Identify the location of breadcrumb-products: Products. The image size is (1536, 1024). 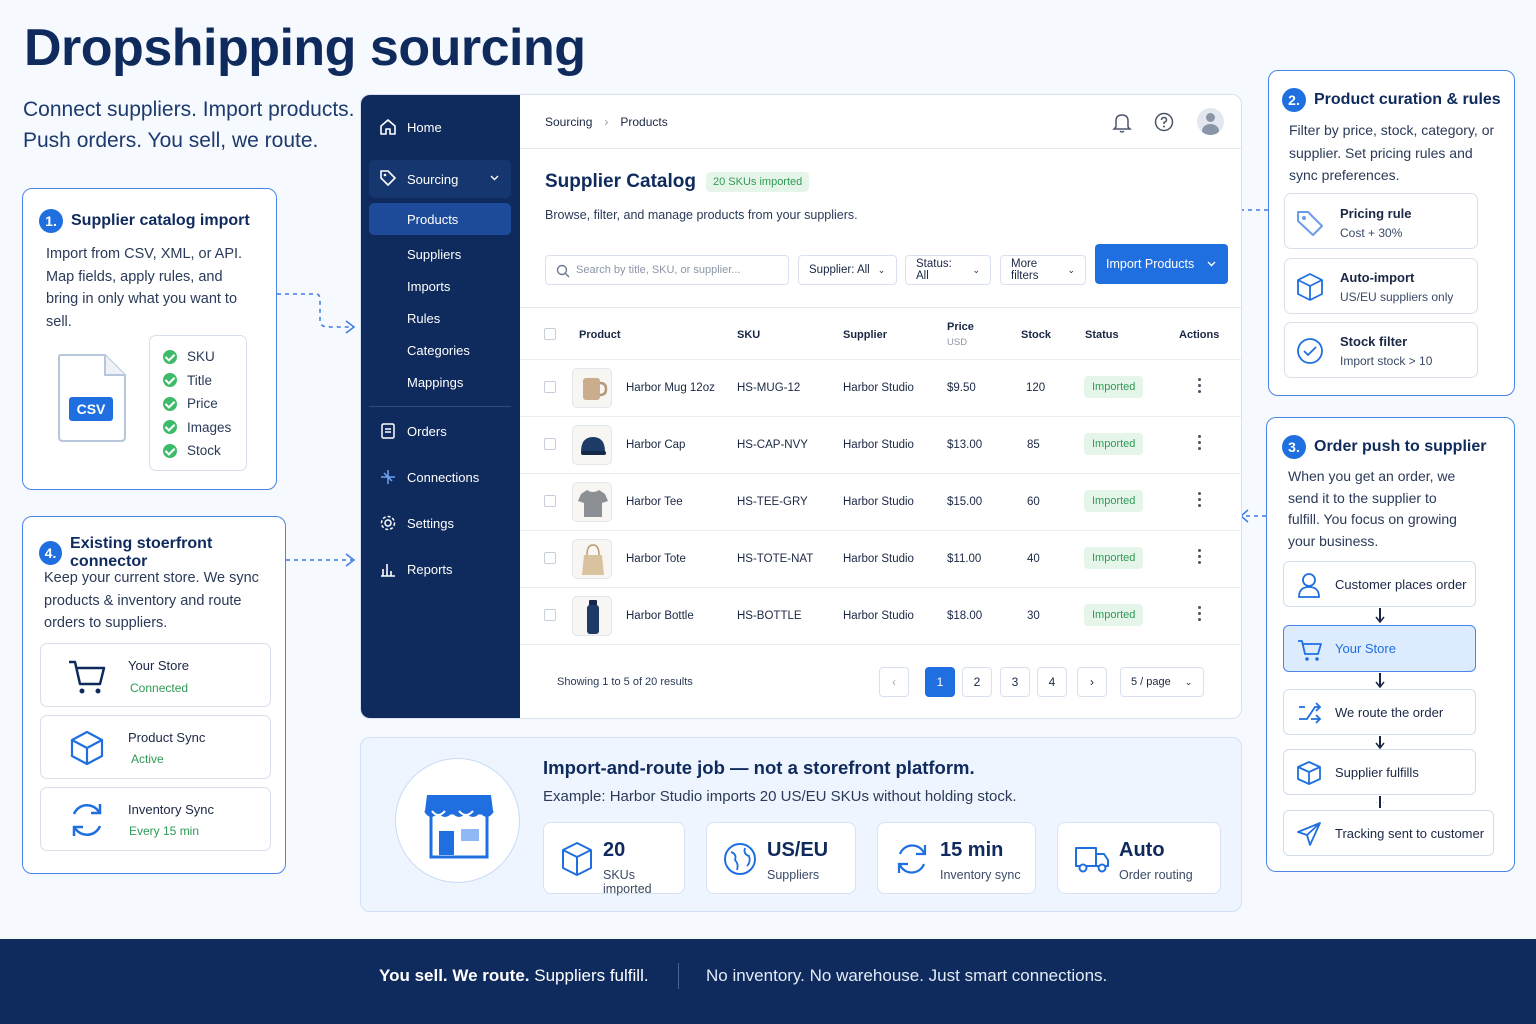
(643, 122).